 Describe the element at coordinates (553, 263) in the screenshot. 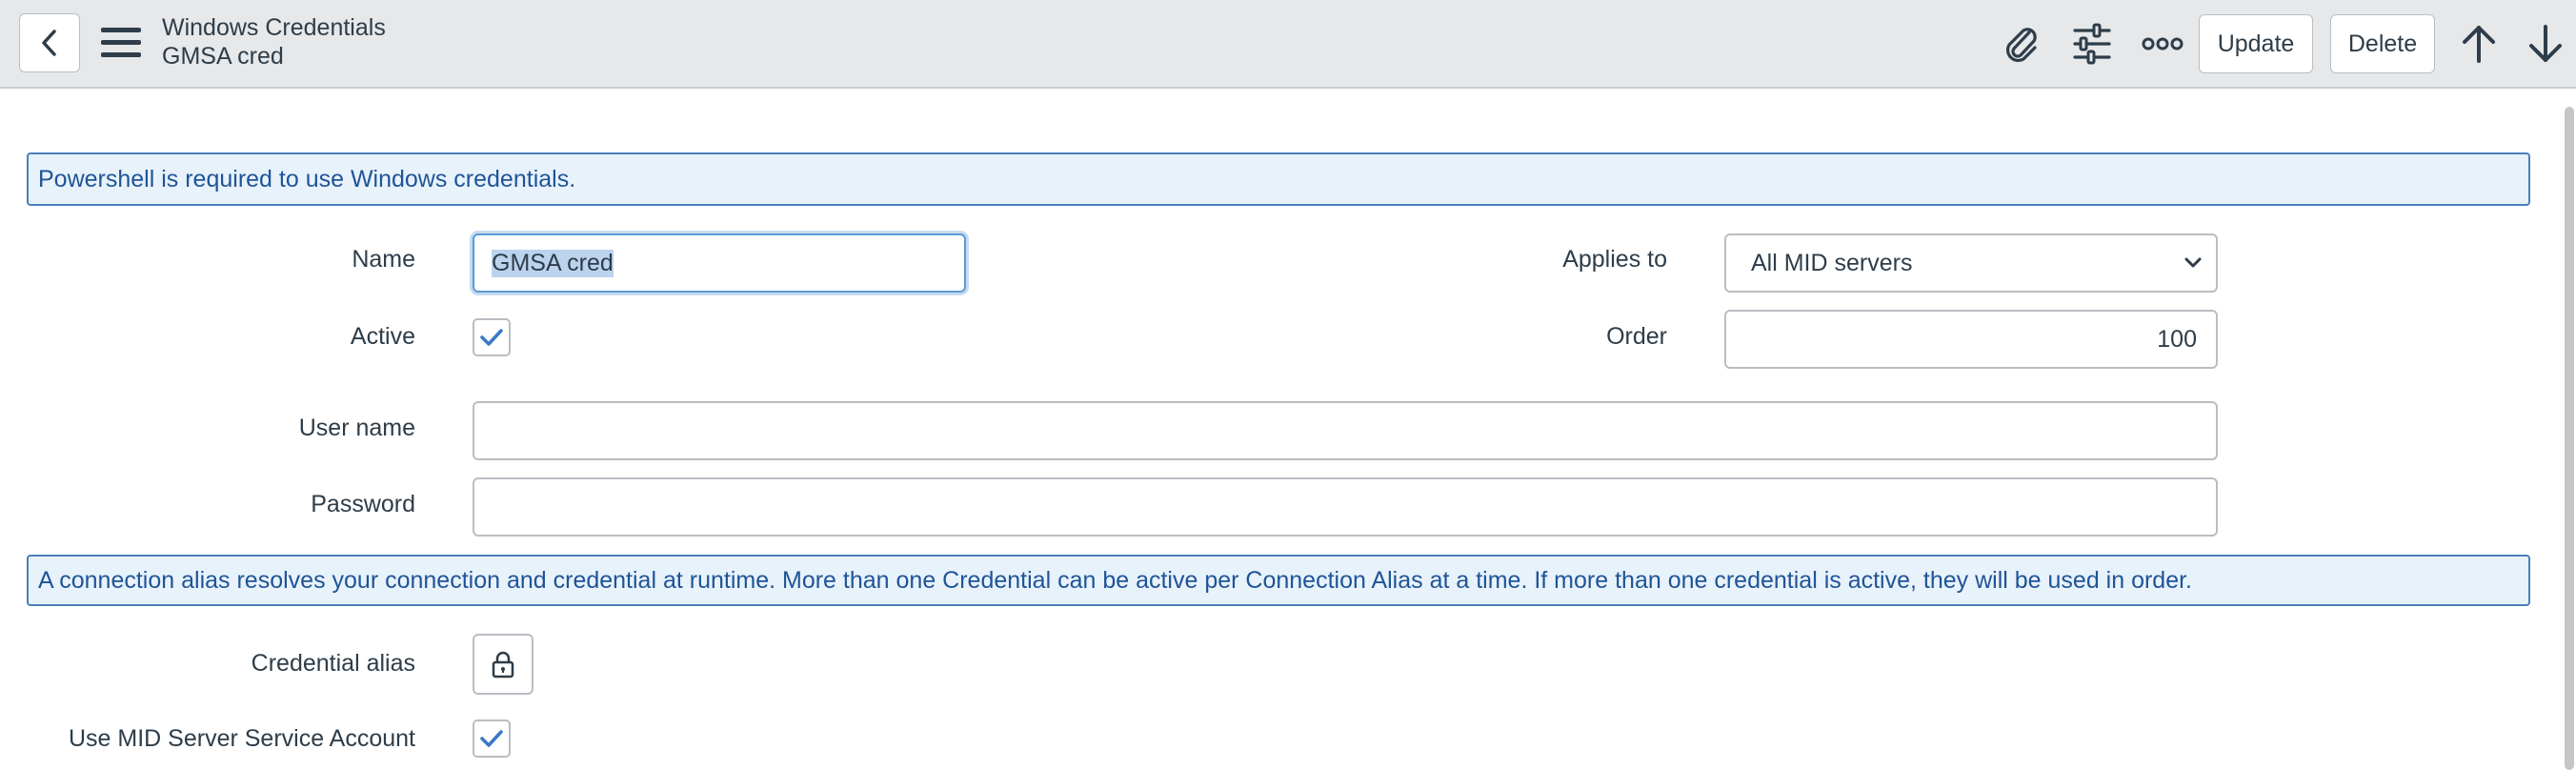

I see `name-value: GMSA cred` at that location.